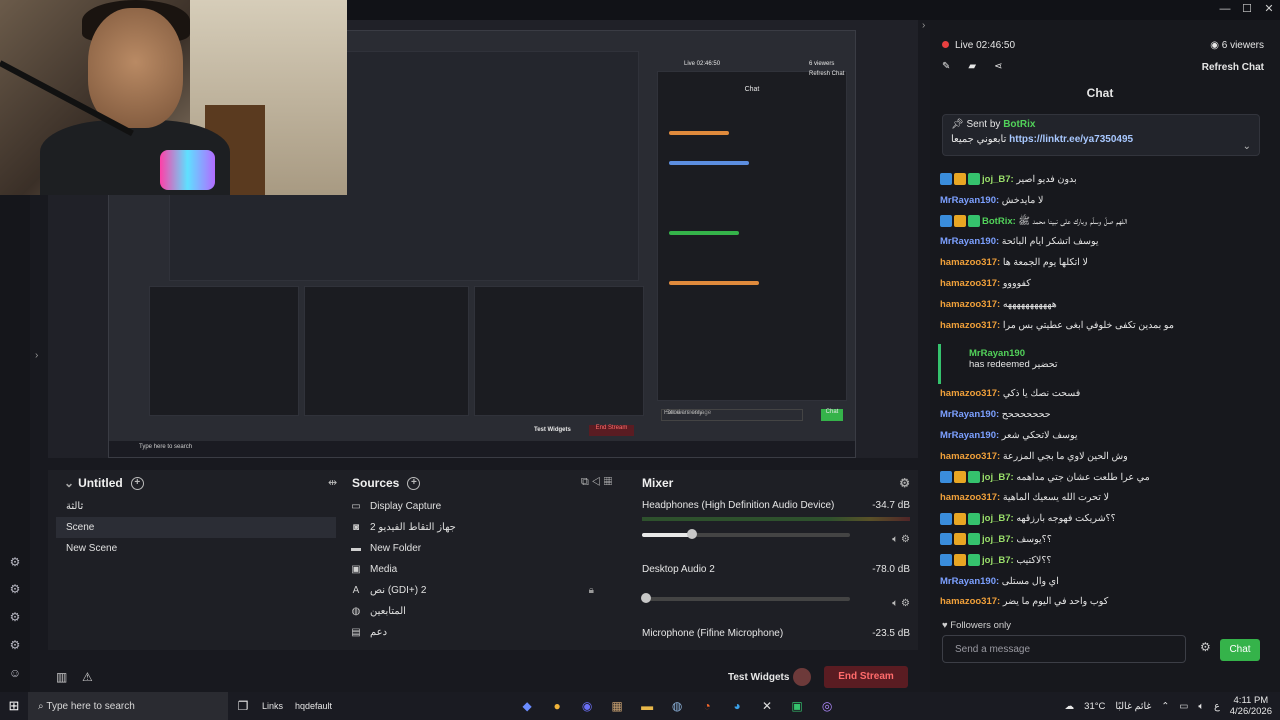 The image size is (1280, 720). What do you see at coordinates (1240, 650) in the screenshot?
I see `chat-send-button: Chat` at bounding box center [1240, 650].